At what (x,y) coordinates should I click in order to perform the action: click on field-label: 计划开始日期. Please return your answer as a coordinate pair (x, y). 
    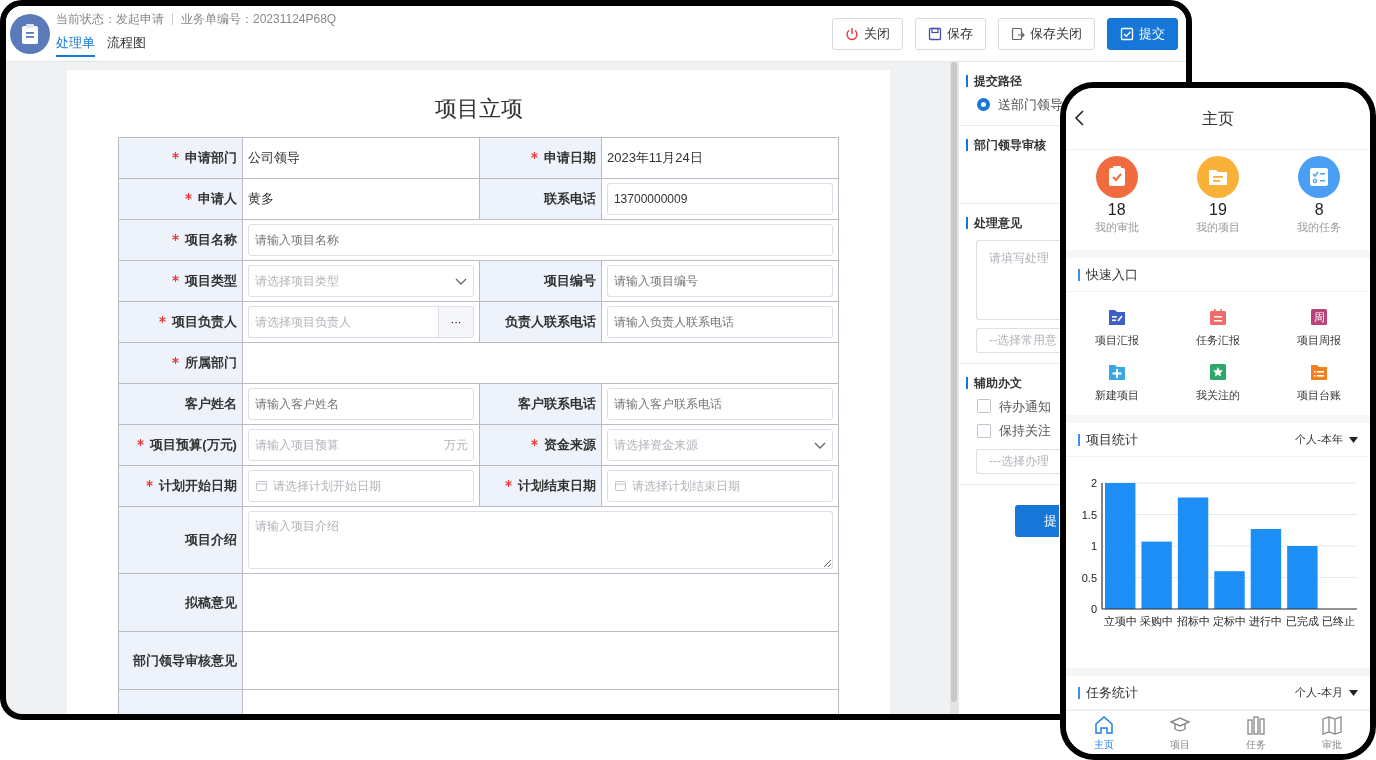
    Looking at the image, I should click on (197, 486).